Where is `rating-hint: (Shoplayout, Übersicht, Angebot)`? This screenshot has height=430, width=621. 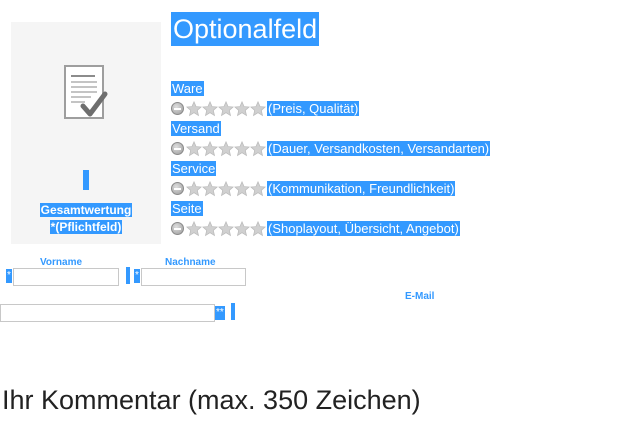 rating-hint: (Shoplayout, Übersicht, Angebot) is located at coordinates (363, 228).